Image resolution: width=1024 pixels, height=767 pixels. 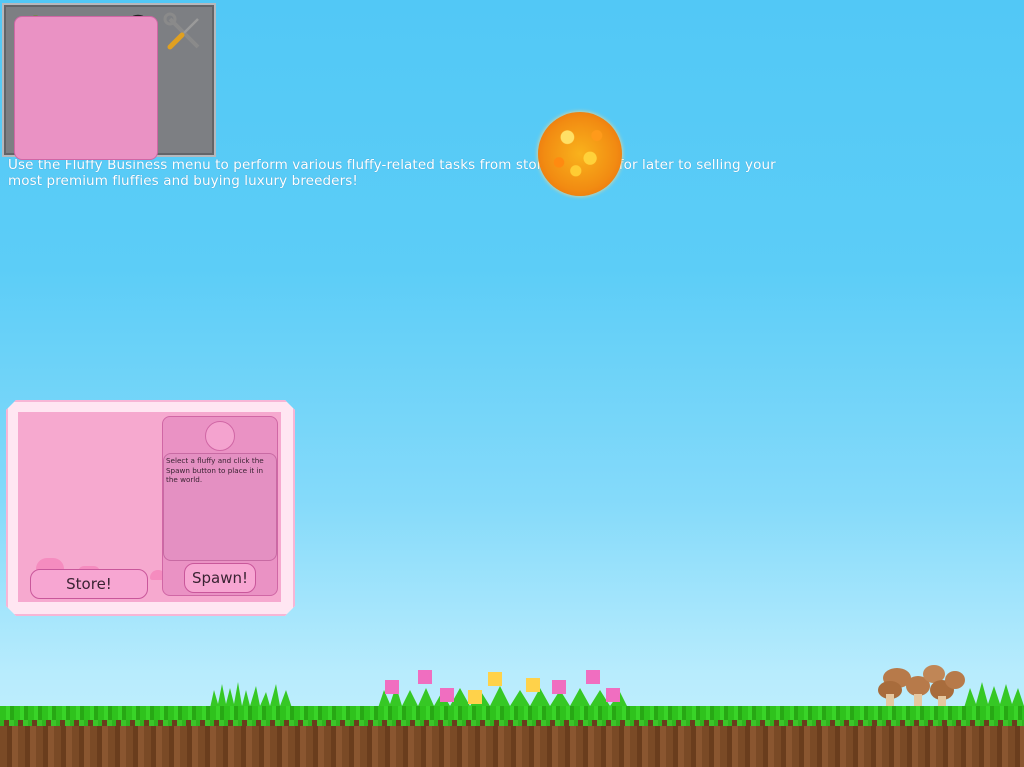 I want to click on dirt, so click(x=512, y=744).